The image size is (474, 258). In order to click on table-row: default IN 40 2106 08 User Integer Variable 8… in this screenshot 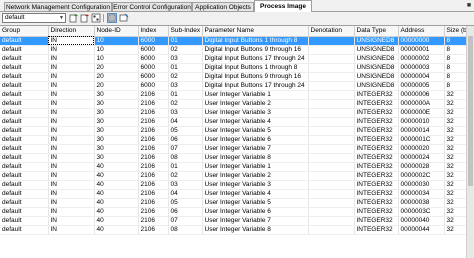, I will do `click(237, 230)`.